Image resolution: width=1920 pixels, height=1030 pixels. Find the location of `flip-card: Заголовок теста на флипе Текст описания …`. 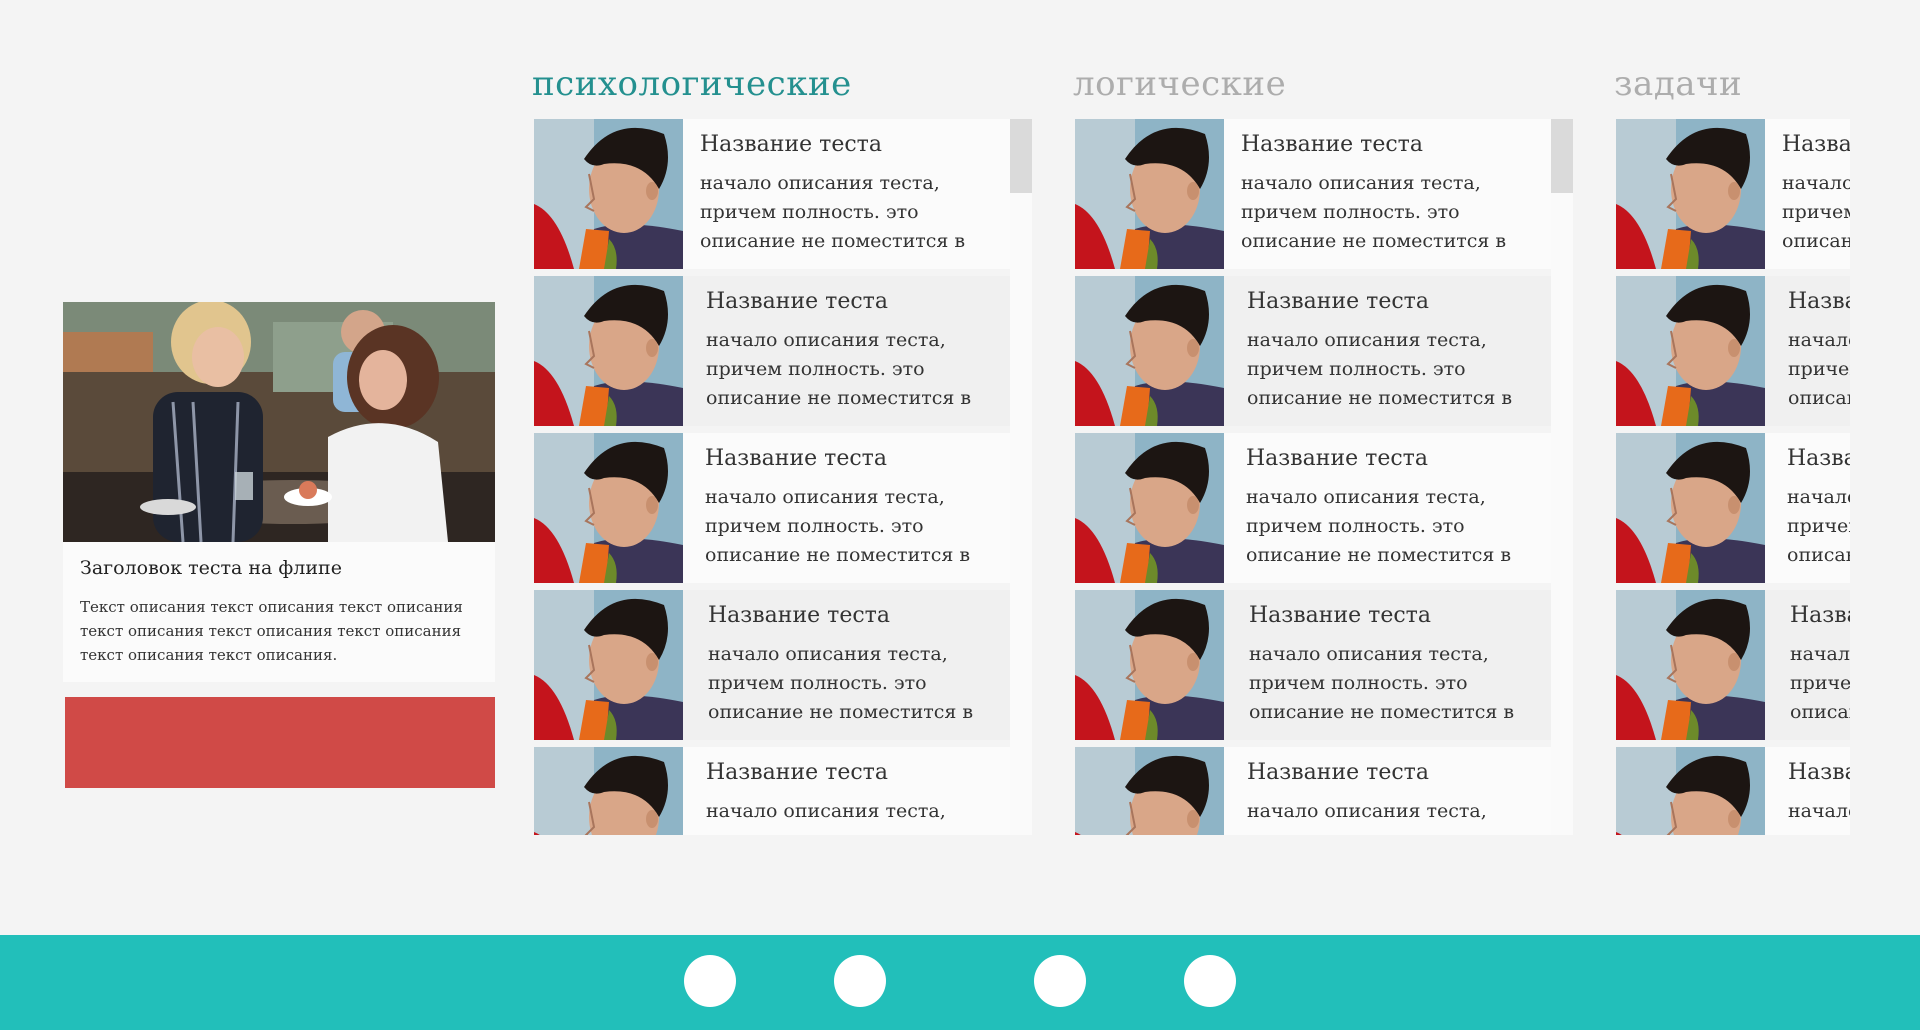

flip-card: Заголовок теста на флипе Текст описания … is located at coordinates (279, 492).